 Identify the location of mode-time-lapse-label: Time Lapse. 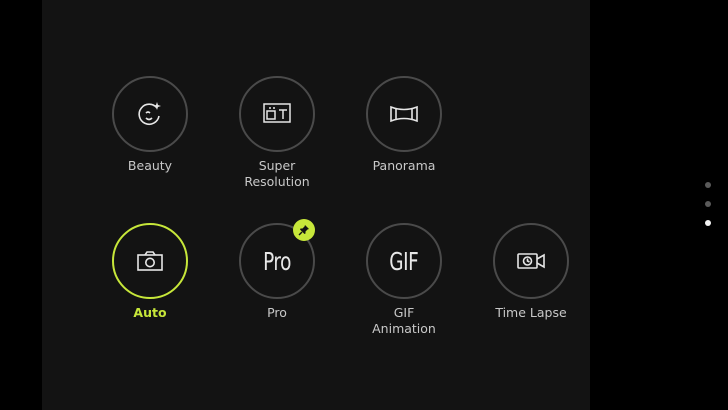
(531, 312).